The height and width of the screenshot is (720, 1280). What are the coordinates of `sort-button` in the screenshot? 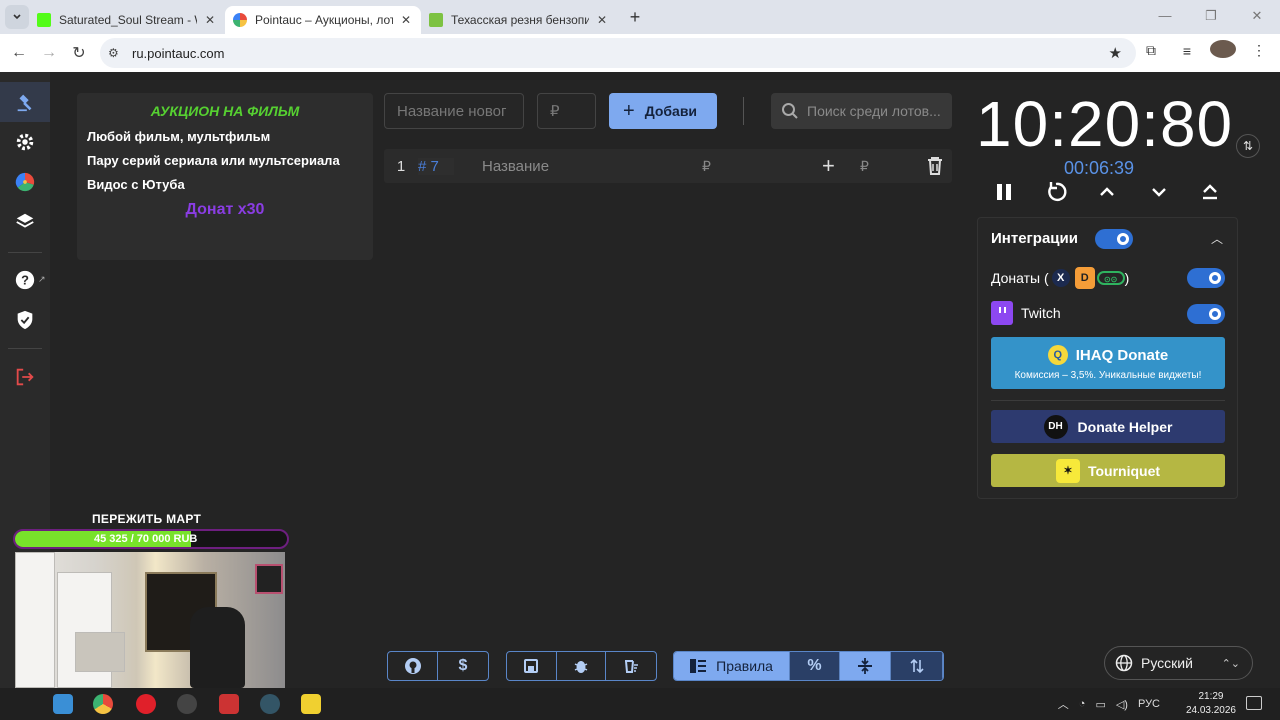 It's located at (917, 666).